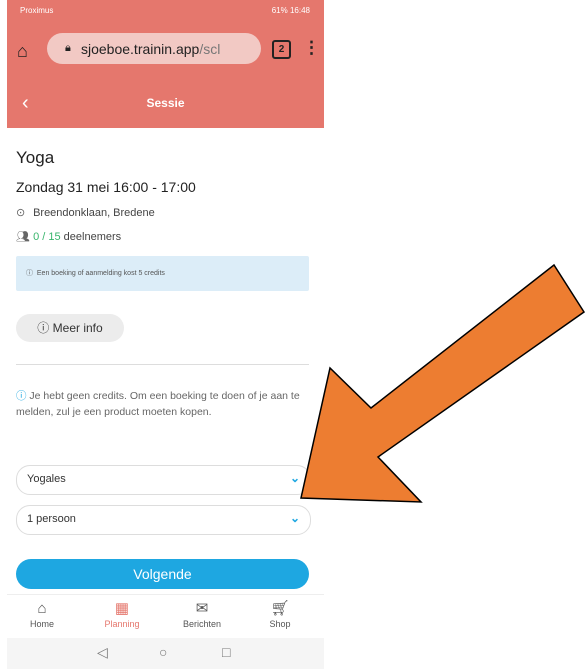  What do you see at coordinates (100, 273) in the screenshot?
I see `credits-notice-text: Een boeking of aanmelding kost 5 credits` at bounding box center [100, 273].